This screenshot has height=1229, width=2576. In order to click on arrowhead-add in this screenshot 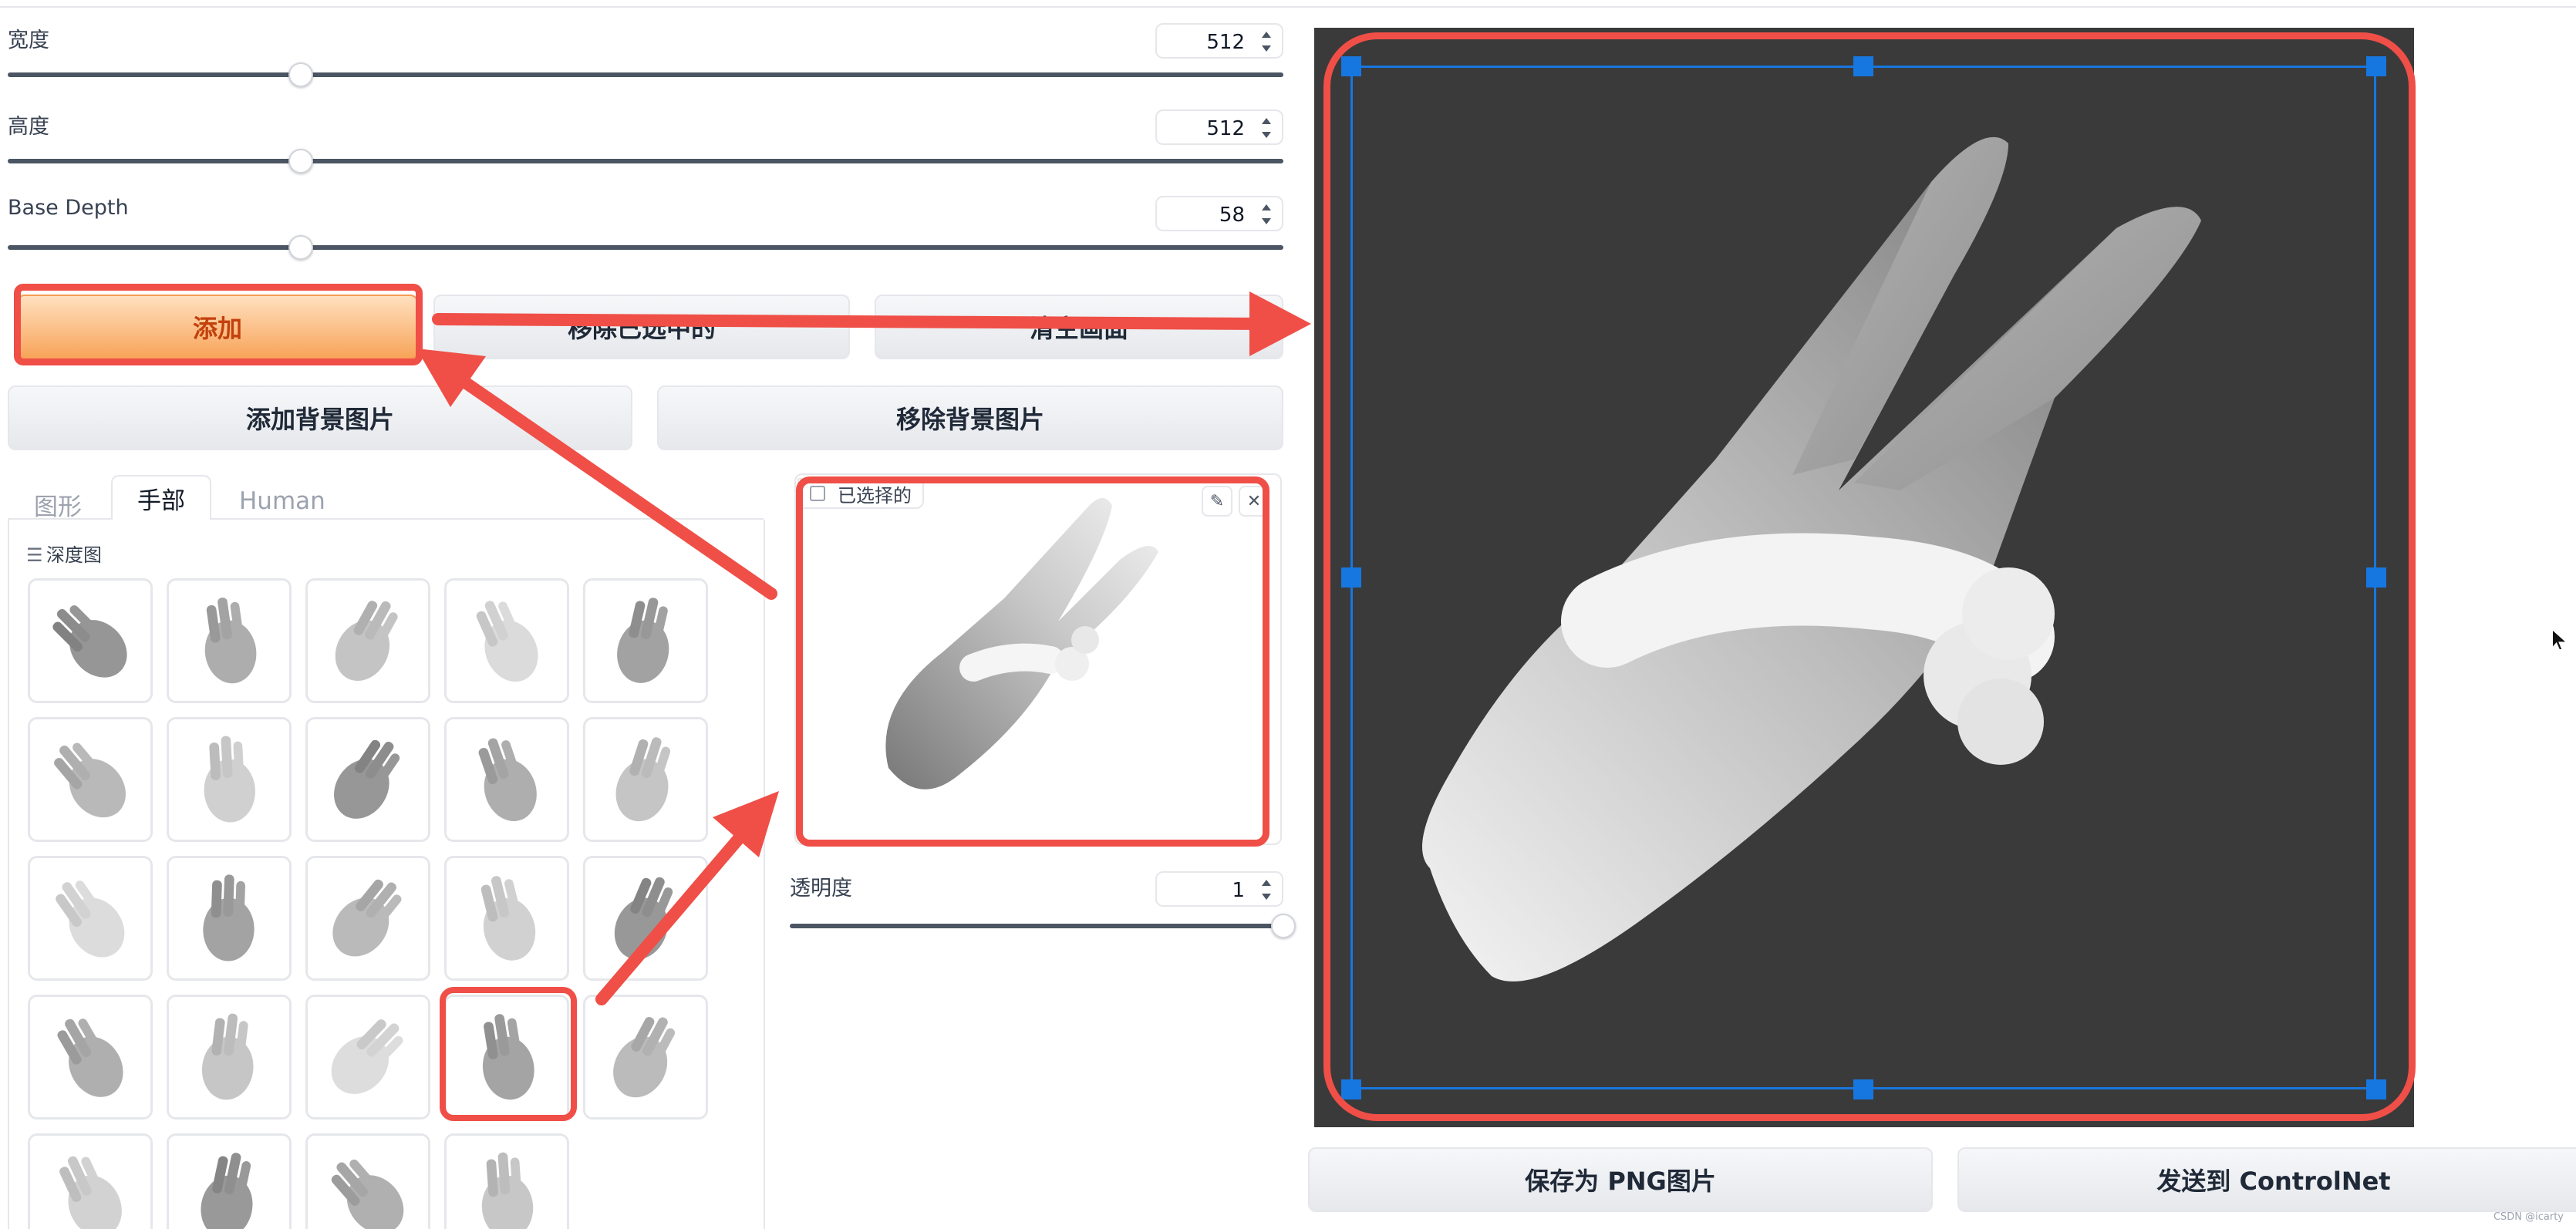, I will do `click(451, 377)`.